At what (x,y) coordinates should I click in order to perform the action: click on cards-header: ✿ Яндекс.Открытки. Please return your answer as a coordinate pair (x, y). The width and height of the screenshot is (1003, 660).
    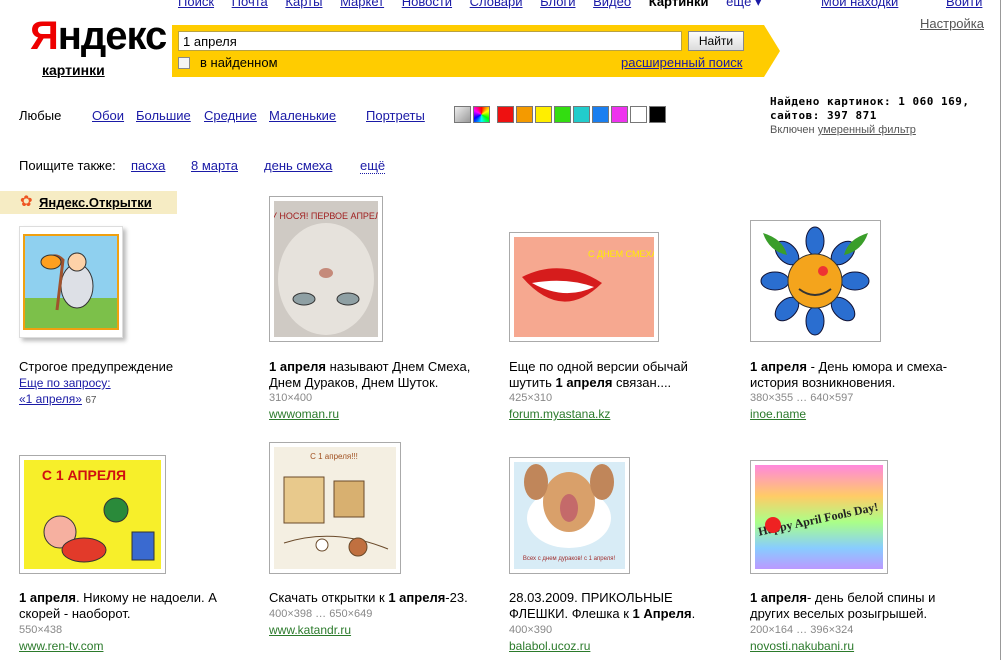
    Looking at the image, I should click on (88, 202).